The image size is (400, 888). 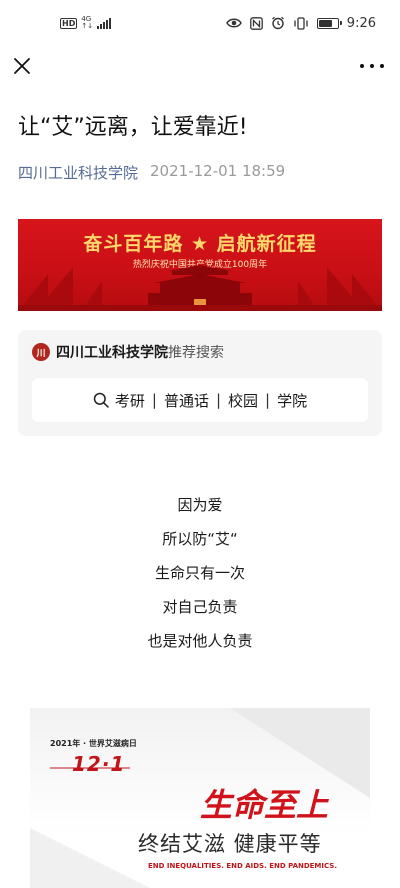 What do you see at coordinates (200, 641) in the screenshot?
I see `body-line: 也是对他人负责` at bounding box center [200, 641].